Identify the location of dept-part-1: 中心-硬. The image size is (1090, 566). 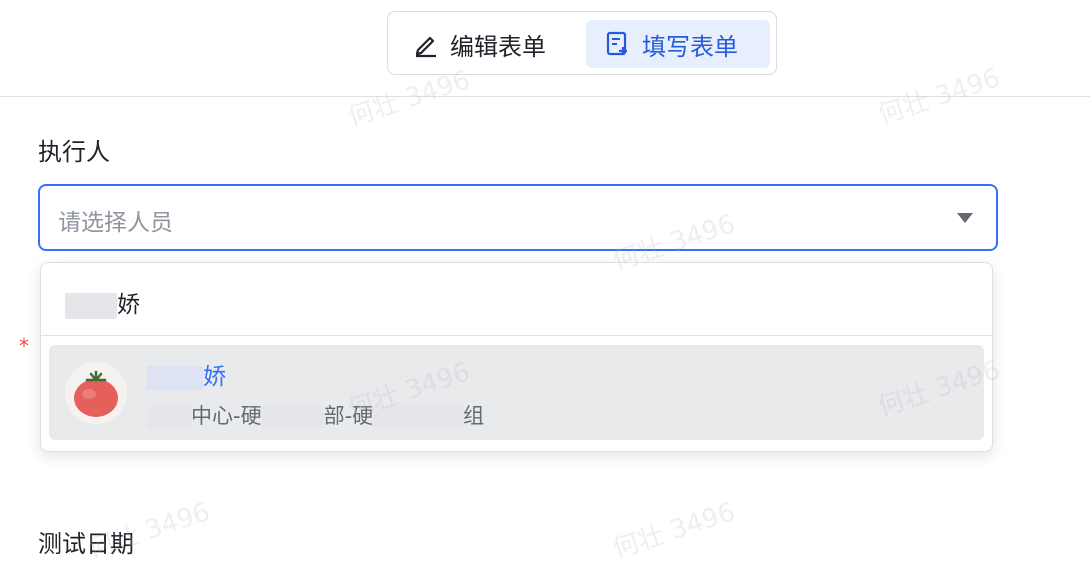
(226, 416).